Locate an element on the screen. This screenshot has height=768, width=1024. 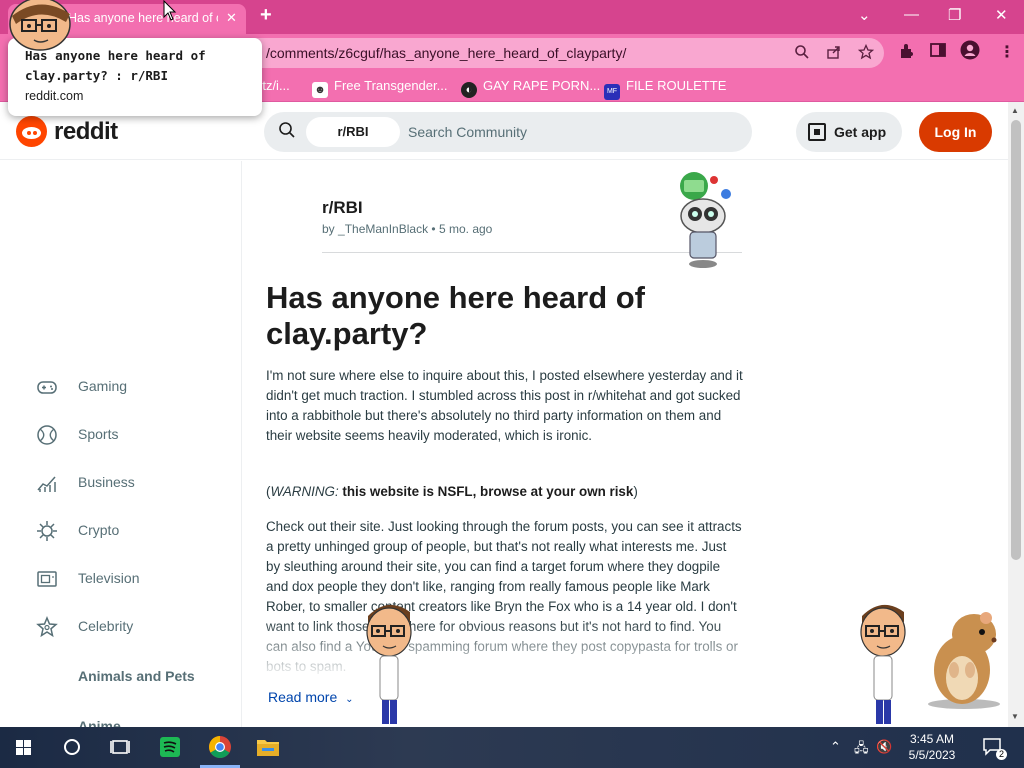
sidebar-item-label: Gaming is located at coordinates (103, 386).